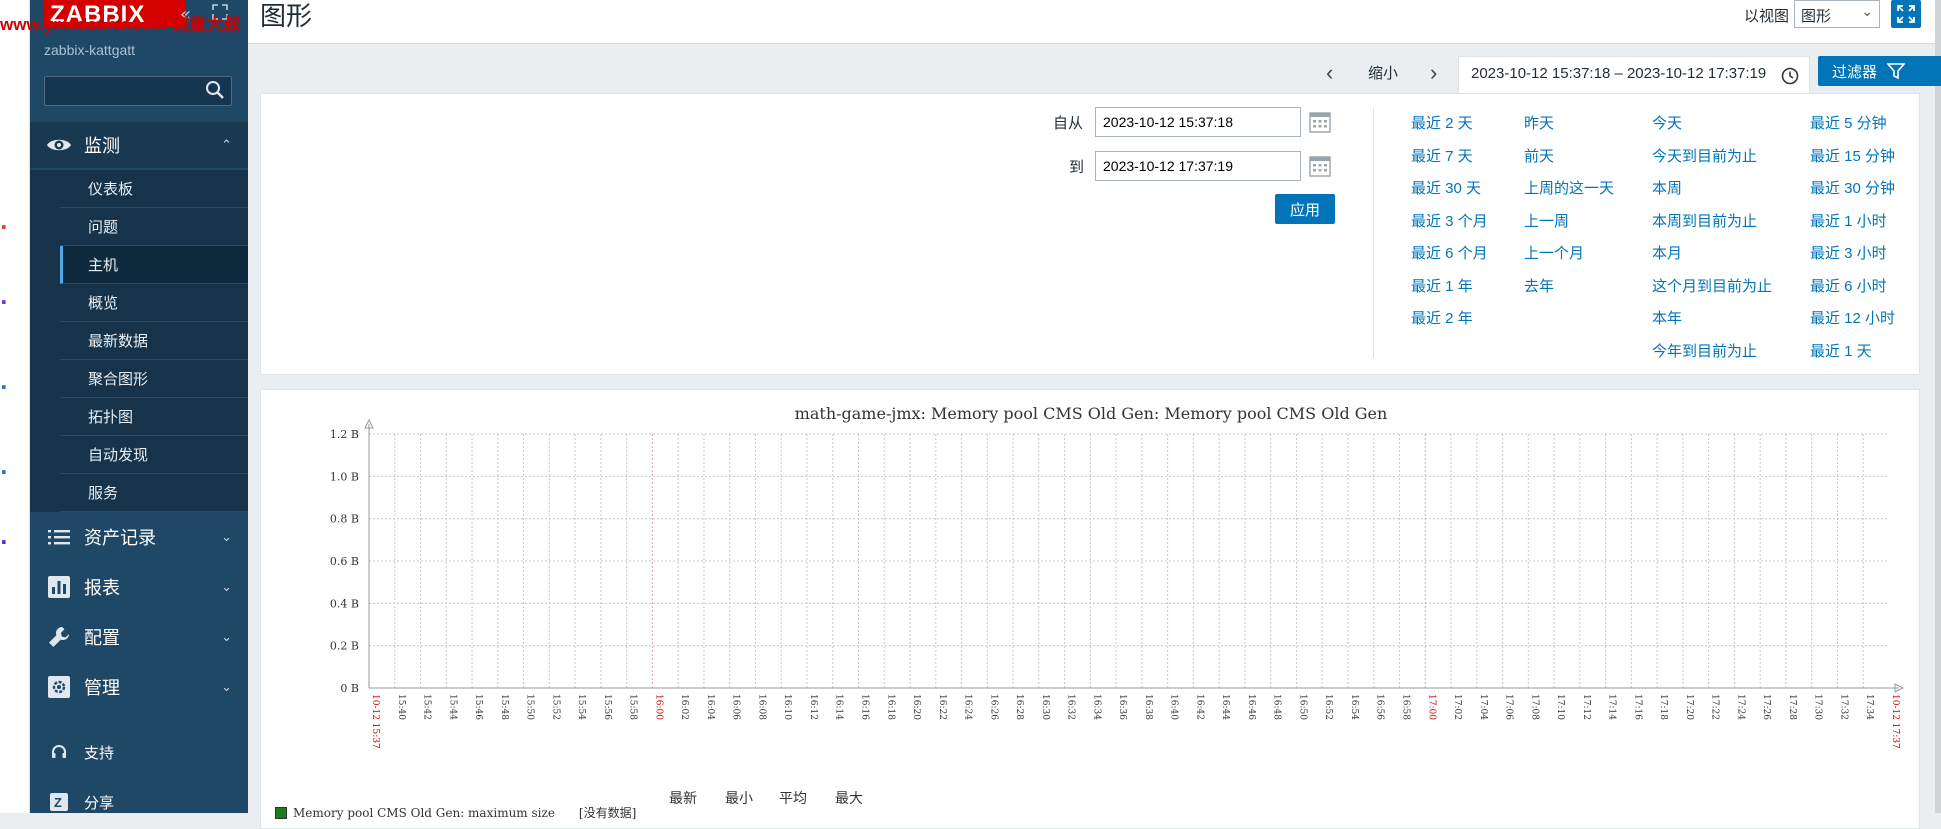 This screenshot has width=1941, height=829. I want to click on x-tick-label: 10-12 17:37, so click(1895, 721).